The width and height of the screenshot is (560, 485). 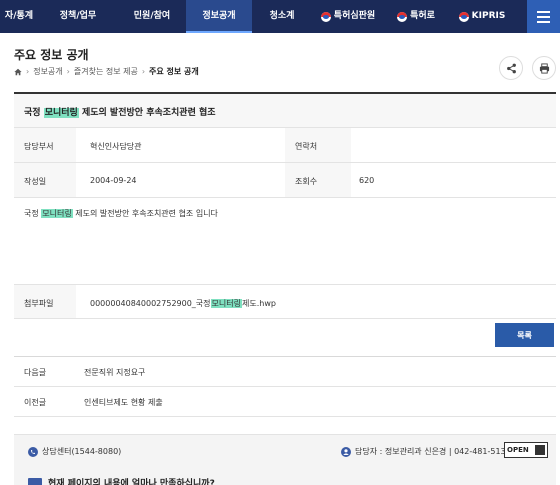 I want to click on open-license-badge: OPEN, so click(x=526, y=450).